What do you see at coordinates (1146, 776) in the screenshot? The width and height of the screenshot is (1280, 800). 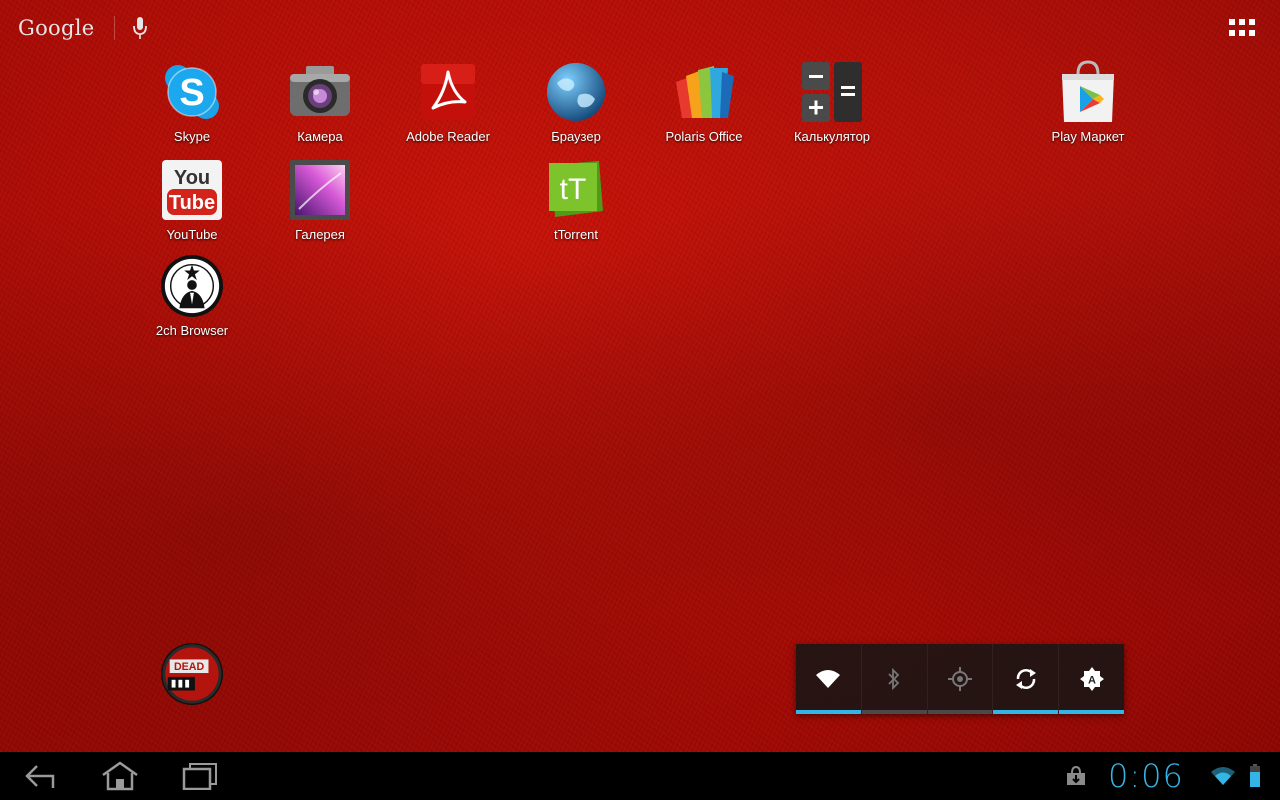 I see `status-clock: 0:06` at bounding box center [1146, 776].